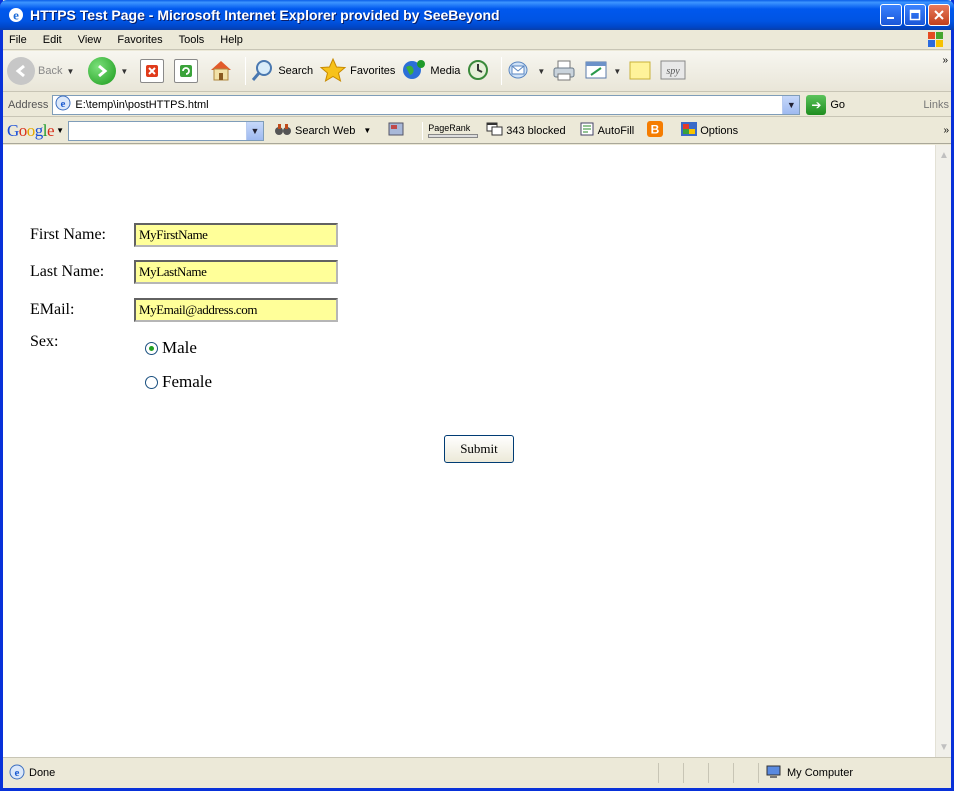 Image resolution: width=954 pixels, height=791 pixels. Describe the element at coordinates (915, 15) in the screenshot. I see `maximize-button` at that location.